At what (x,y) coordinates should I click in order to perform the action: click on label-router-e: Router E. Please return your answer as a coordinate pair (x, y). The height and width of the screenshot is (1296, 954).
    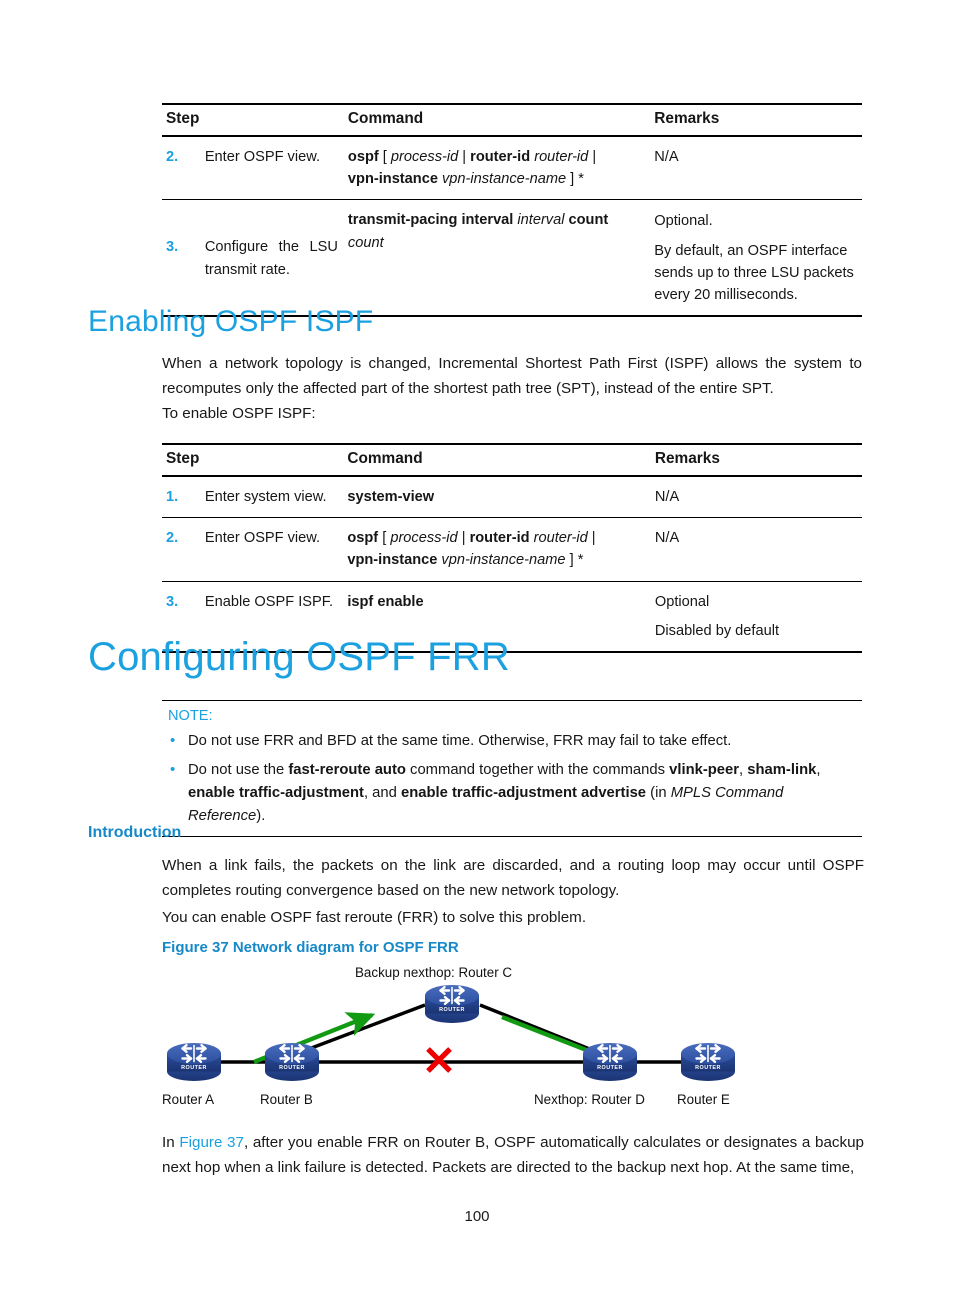
    Looking at the image, I should click on (703, 1099).